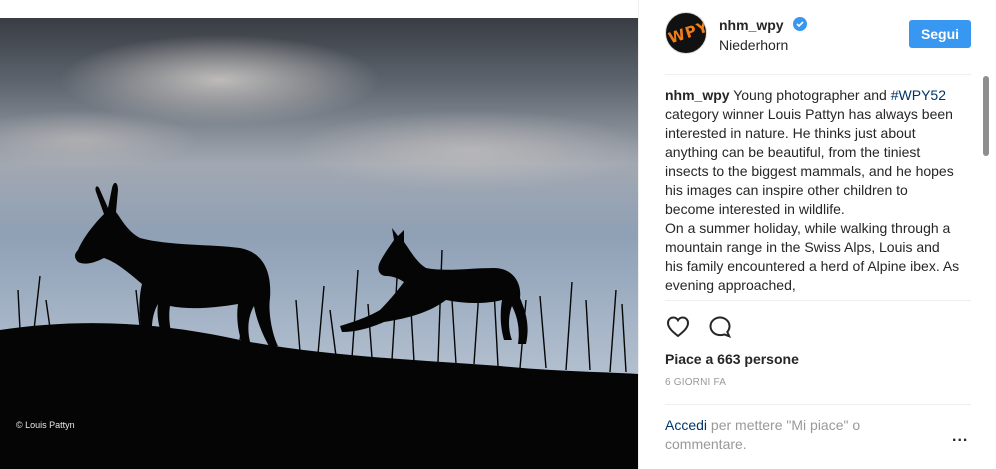 This screenshot has height=469, width=996. Describe the element at coordinates (818, 404) in the screenshot. I see `footer-divider` at that location.